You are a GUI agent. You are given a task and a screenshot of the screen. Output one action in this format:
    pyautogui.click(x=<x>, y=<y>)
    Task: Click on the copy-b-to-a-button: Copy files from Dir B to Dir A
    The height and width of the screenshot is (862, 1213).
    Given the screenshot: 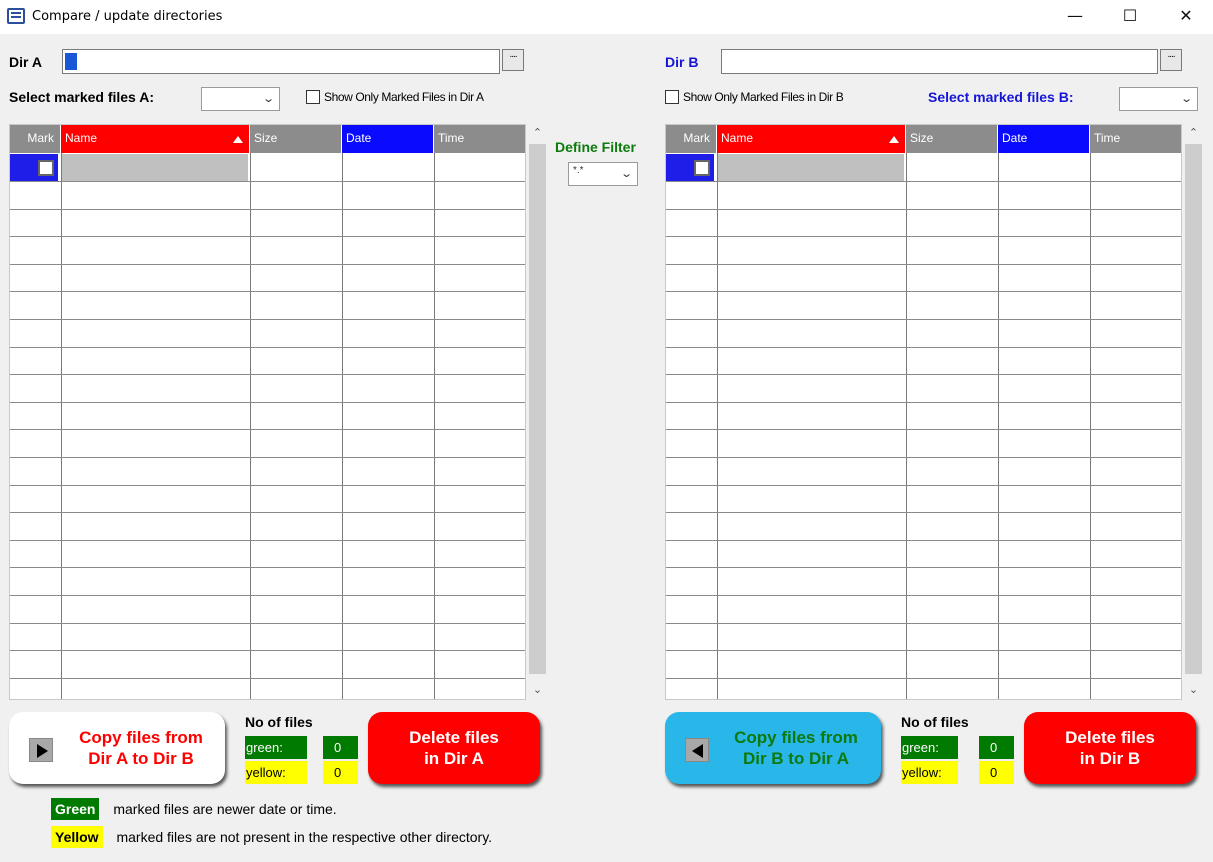 What is the action you would take?
    pyautogui.click(x=773, y=748)
    